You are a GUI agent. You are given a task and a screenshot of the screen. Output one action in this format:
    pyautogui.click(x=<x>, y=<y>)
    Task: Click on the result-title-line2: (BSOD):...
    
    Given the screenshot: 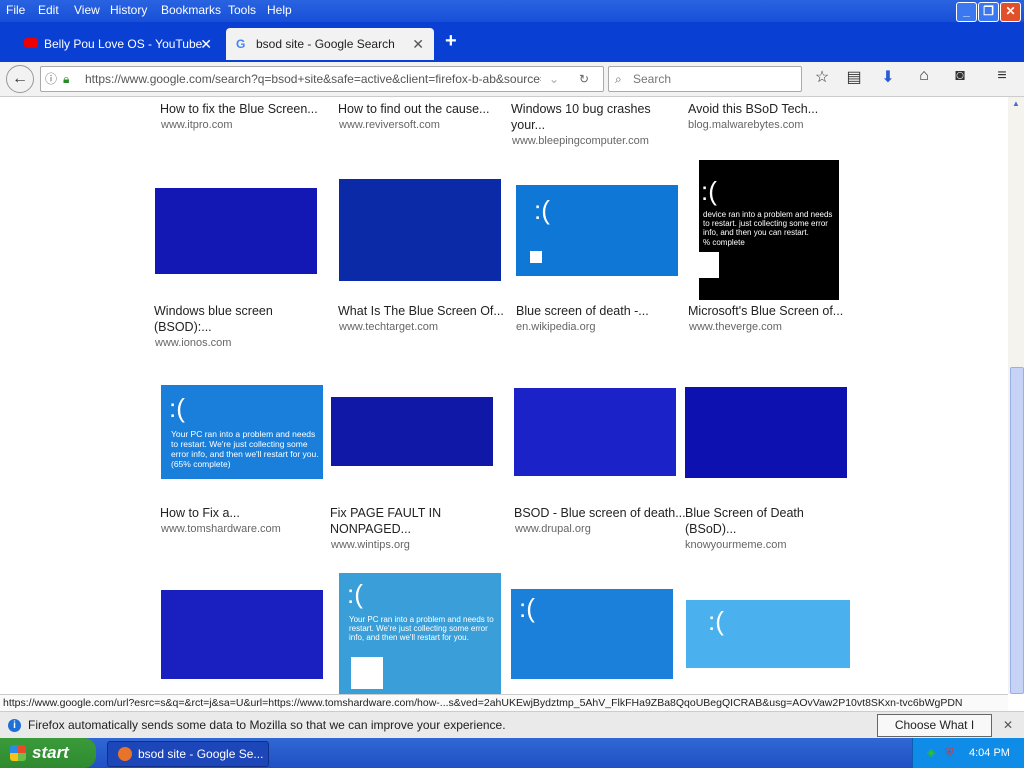 What is the action you would take?
    pyautogui.click(x=183, y=327)
    